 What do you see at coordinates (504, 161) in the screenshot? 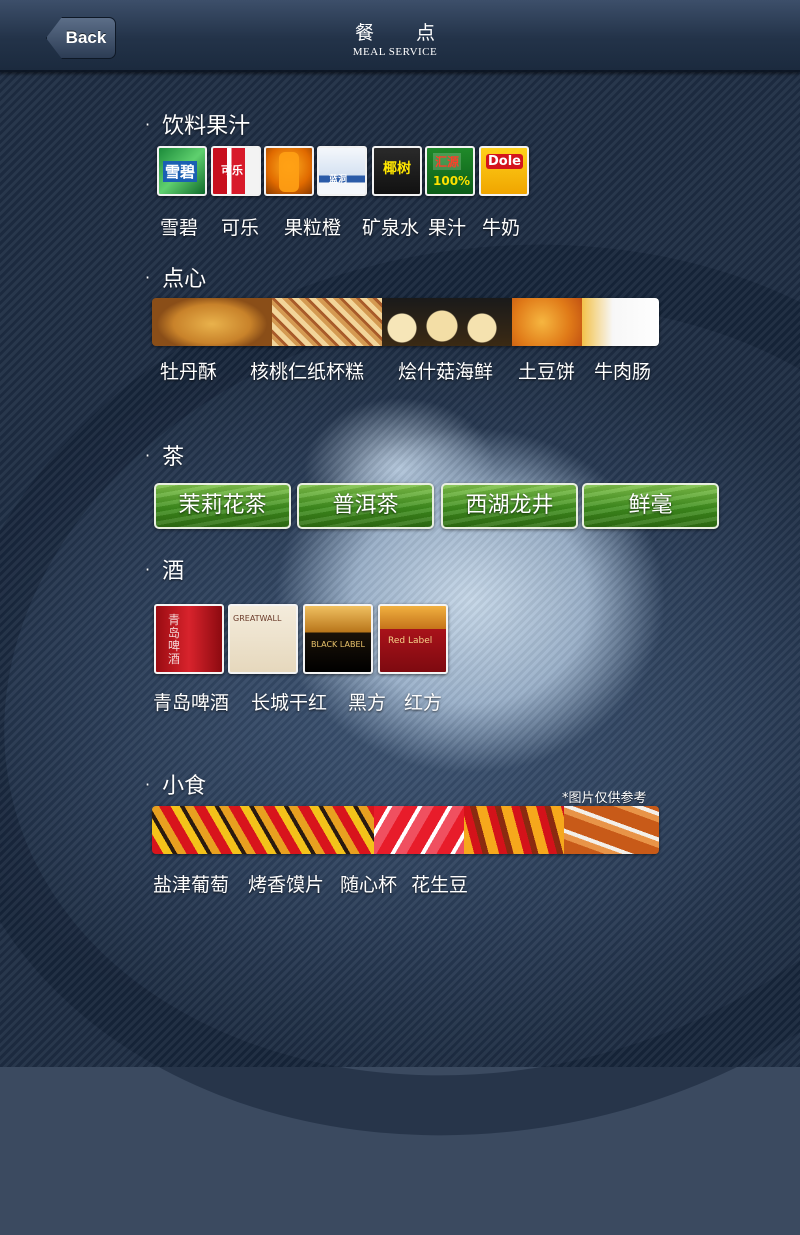
I see `thumb-text: Dole` at bounding box center [504, 161].